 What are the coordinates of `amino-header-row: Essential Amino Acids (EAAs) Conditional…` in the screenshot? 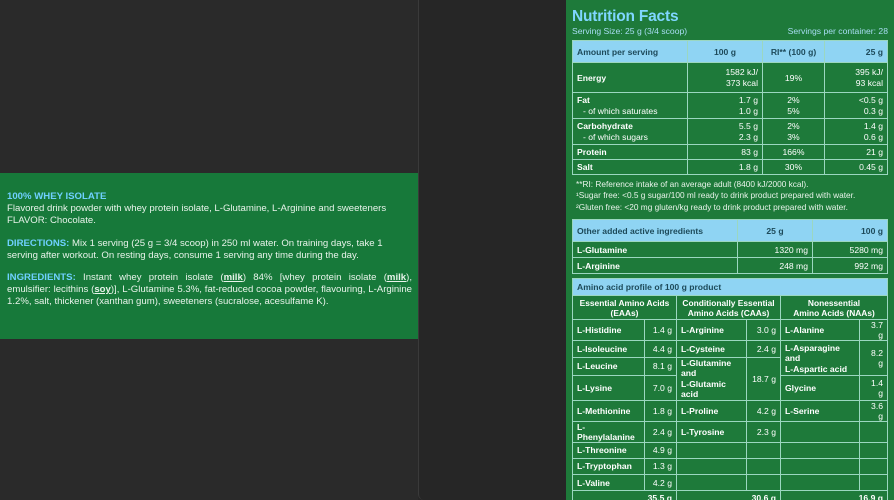 It's located at (730, 308).